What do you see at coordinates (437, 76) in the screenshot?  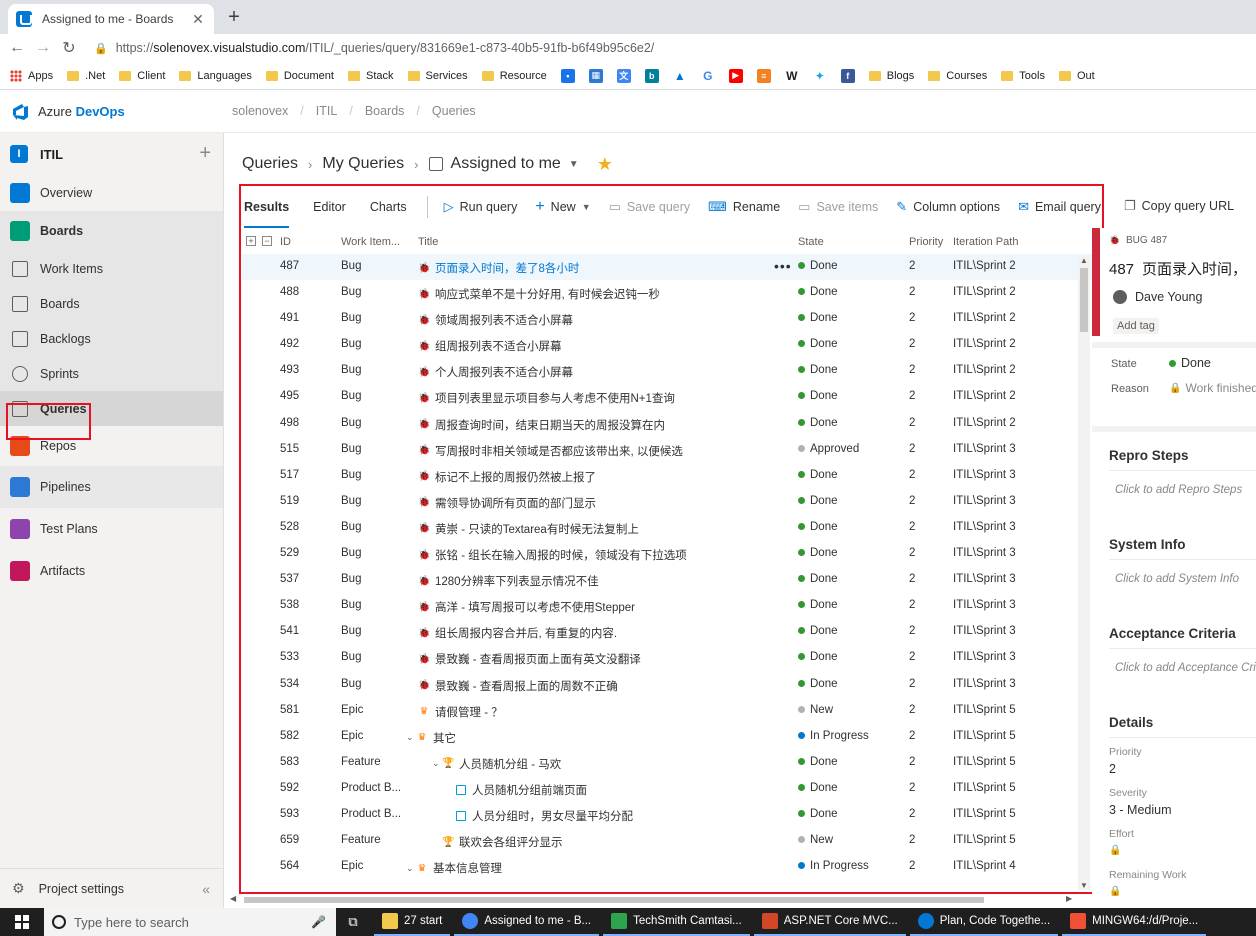 I see `bookmark-folder: Services` at bounding box center [437, 76].